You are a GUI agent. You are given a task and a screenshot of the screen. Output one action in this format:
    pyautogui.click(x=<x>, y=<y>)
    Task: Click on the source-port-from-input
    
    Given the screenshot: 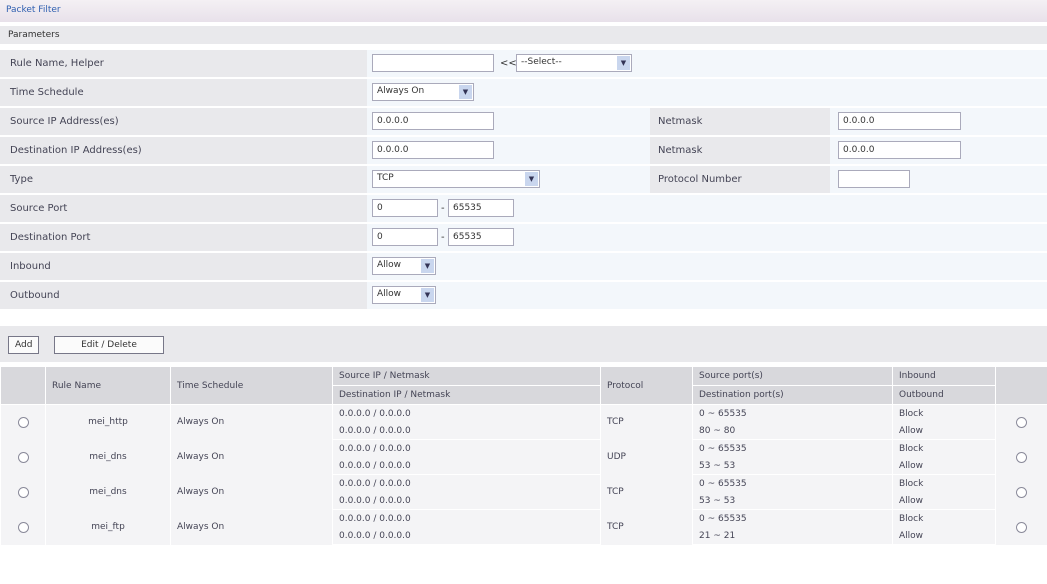 What is the action you would take?
    pyautogui.click(x=405, y=208)
    